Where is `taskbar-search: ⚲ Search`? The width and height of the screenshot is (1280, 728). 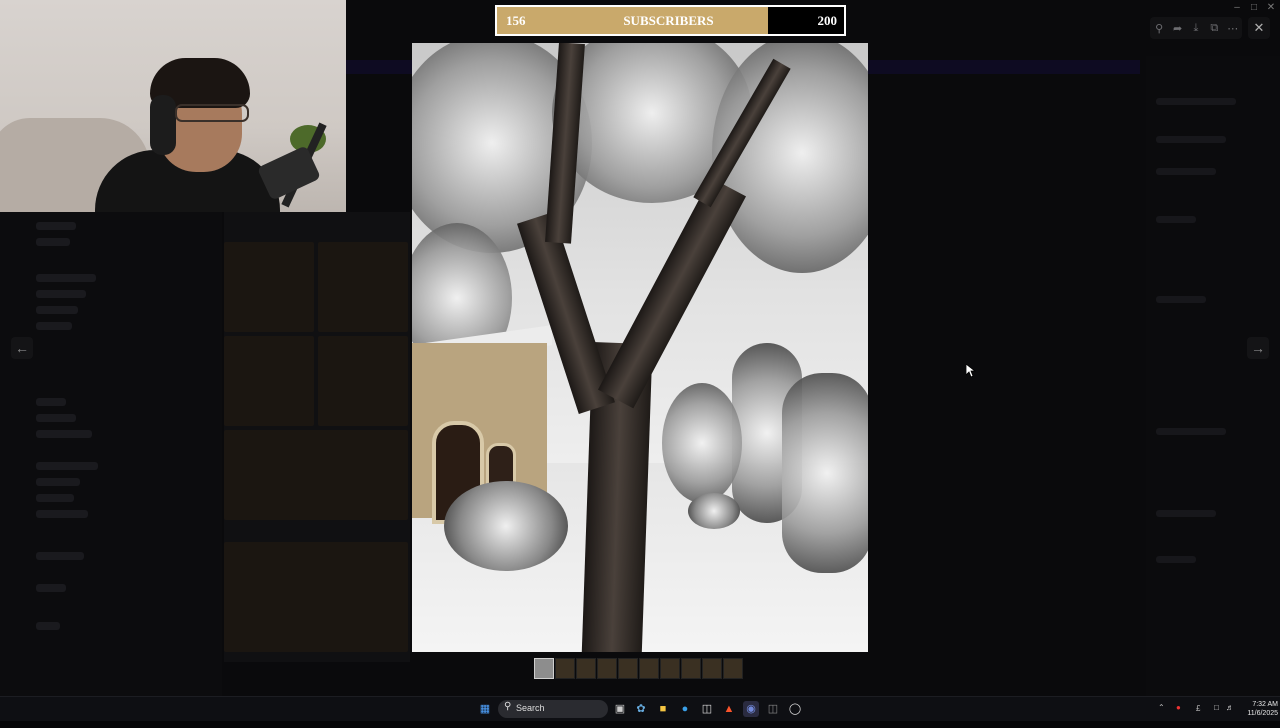
taskbar-search: ⚲ Search is located at coordinates (553, 709).